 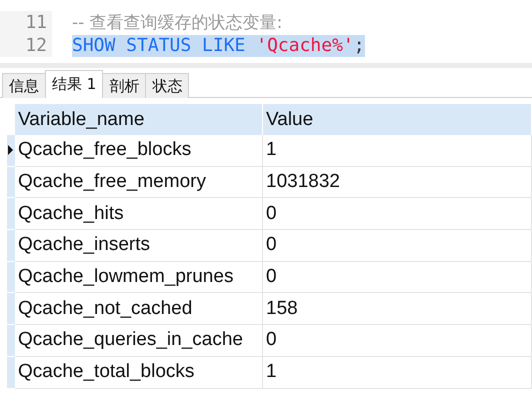 I want to click on table-cell: Qcache_total_blocks, so click(x=139, y=372).